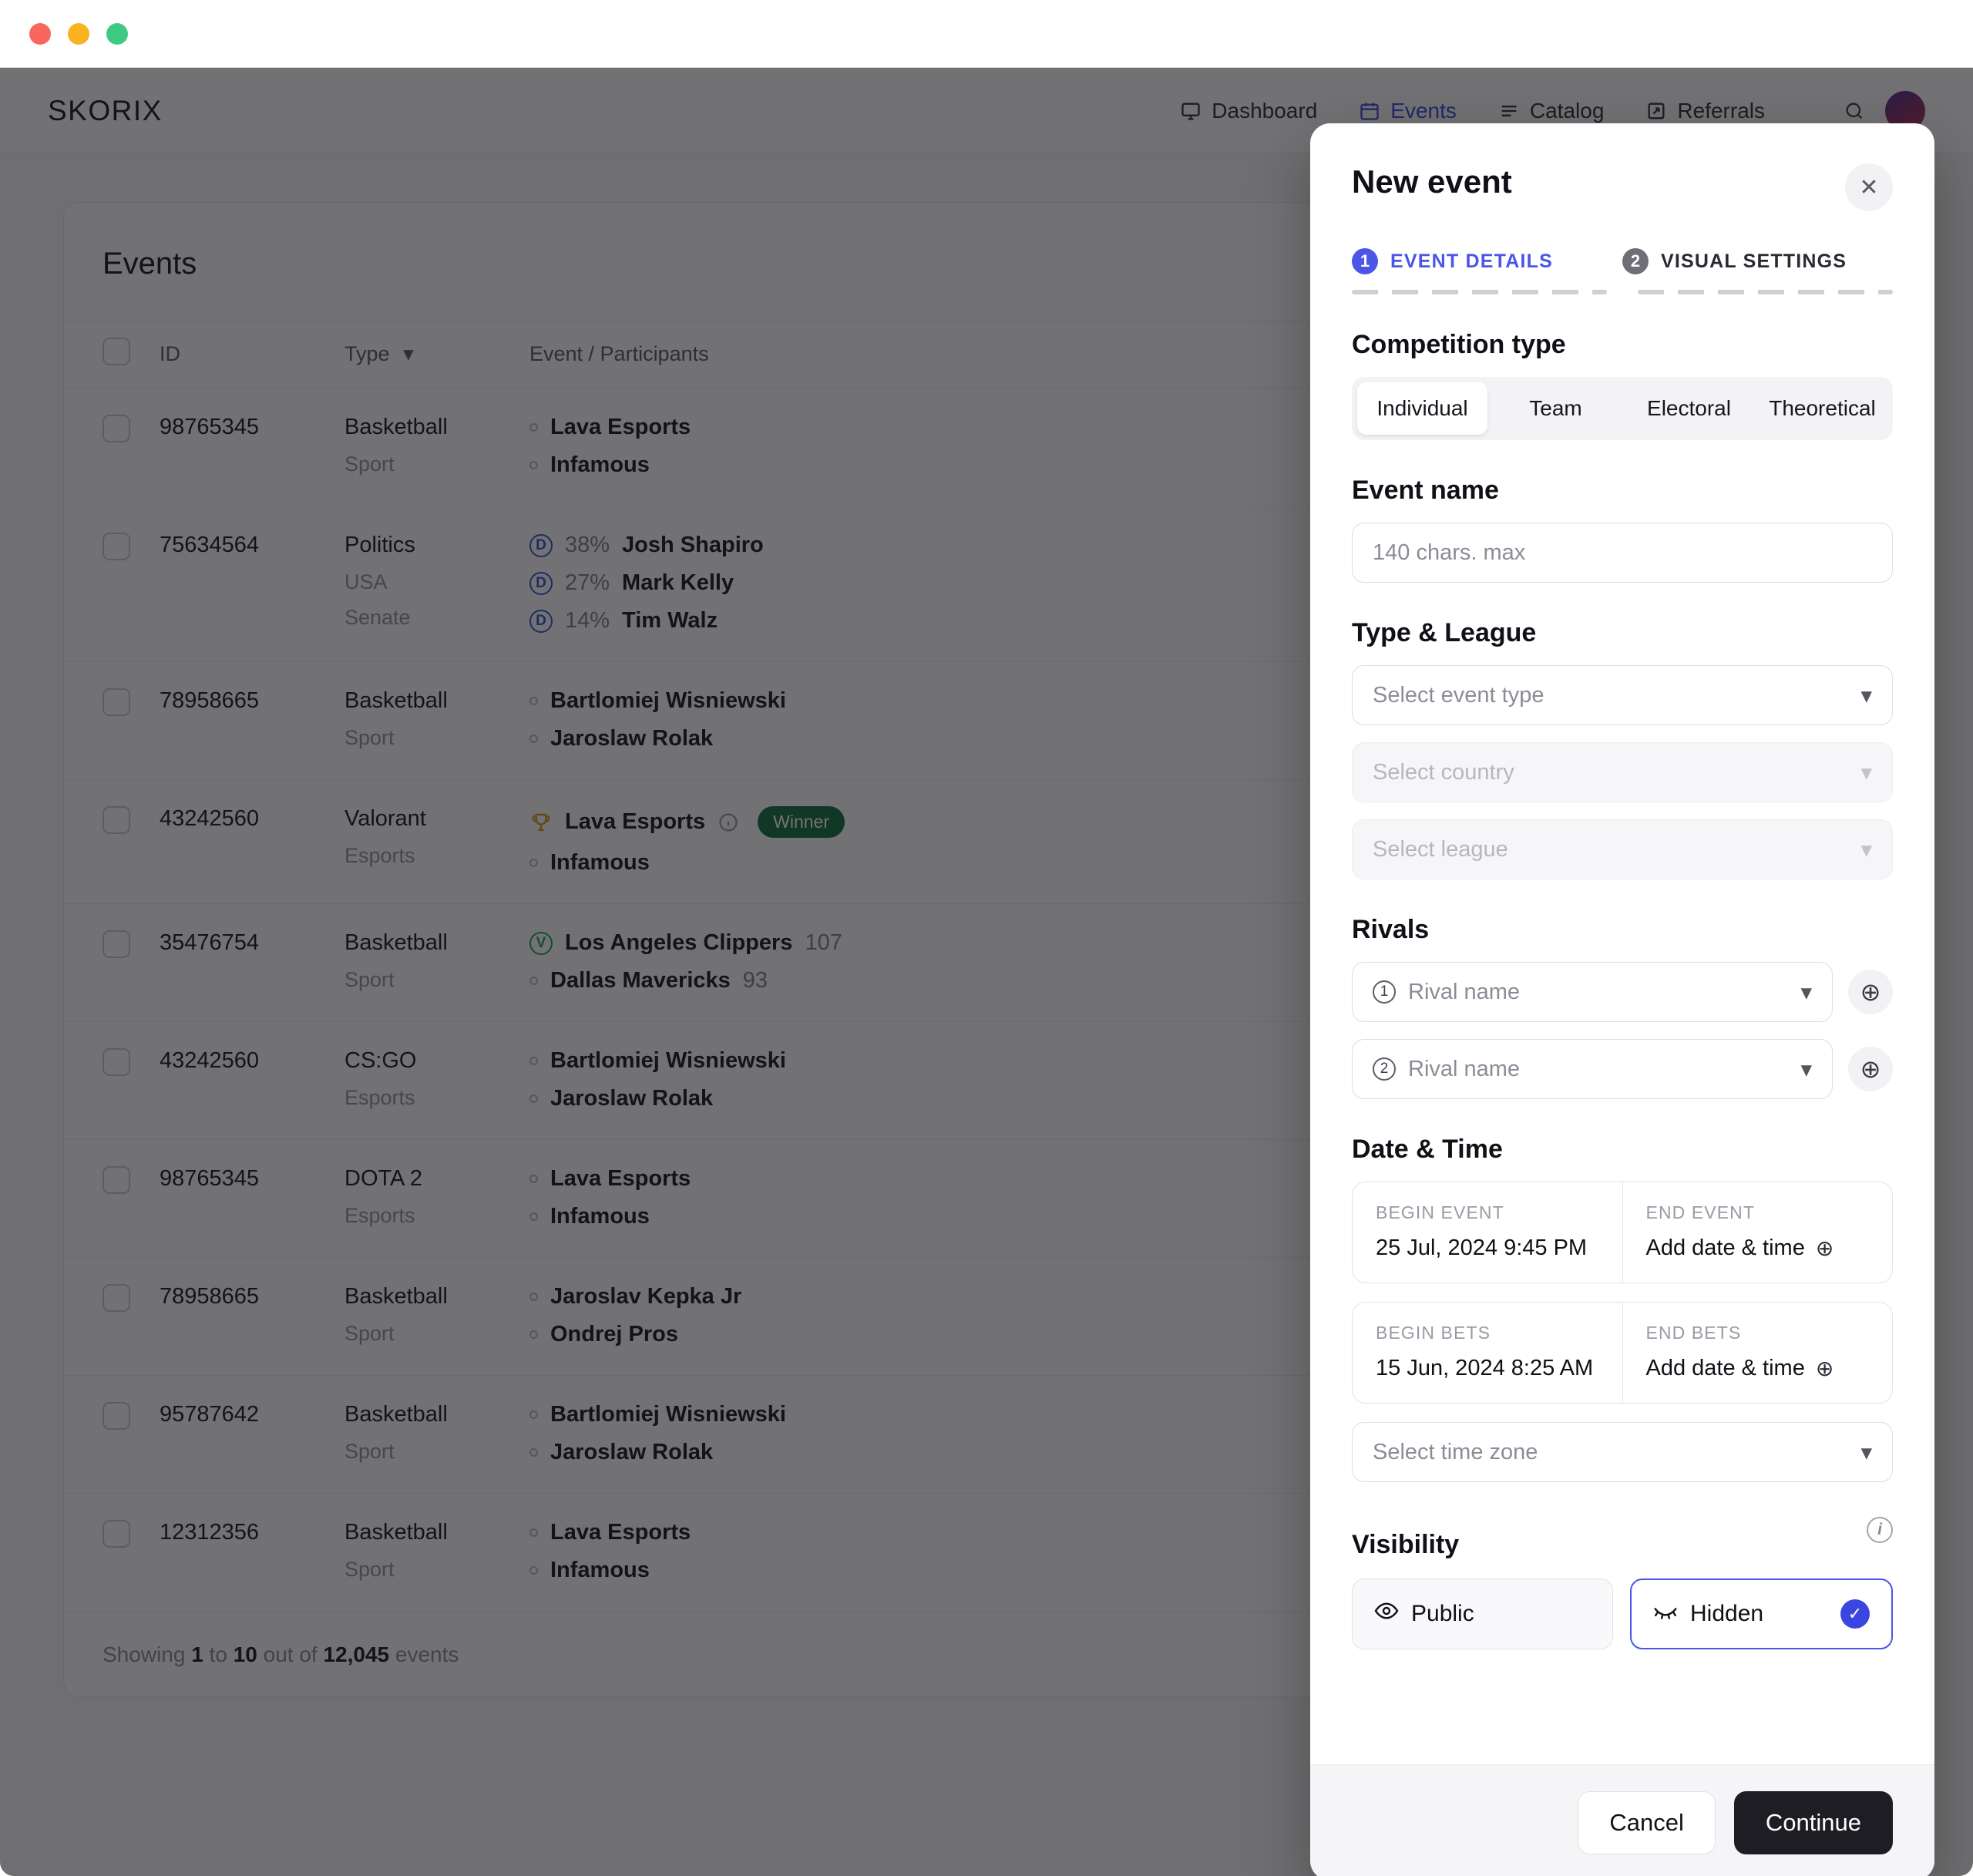 This screenshot has width=1973, height=1876. Describe the element at coordinates (1482, 1248) in the screenshot. I see `begin-event-value: 25 Jul, 2024 9:45 PM` at that location.